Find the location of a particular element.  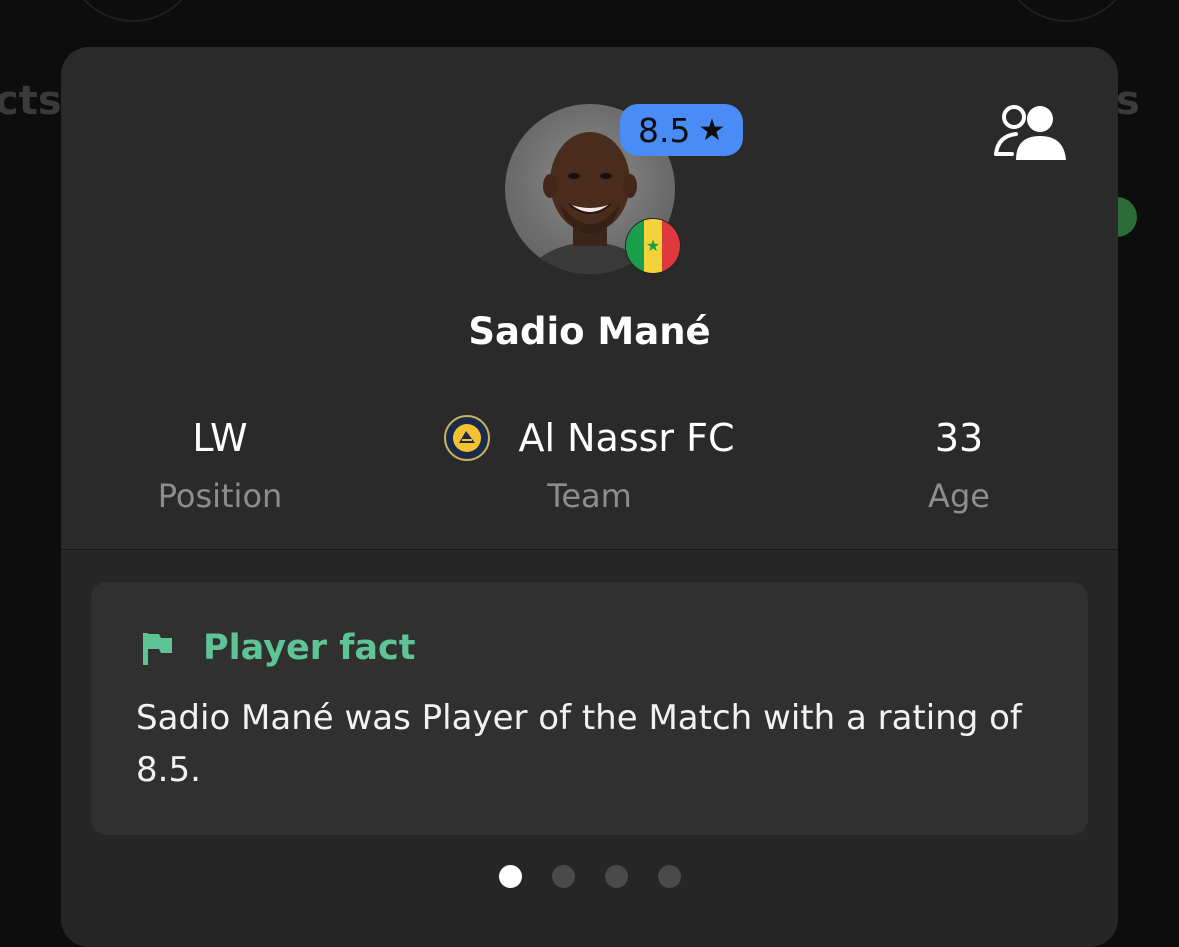

rating-value: 8.5 is located at coordinates (664, 130).